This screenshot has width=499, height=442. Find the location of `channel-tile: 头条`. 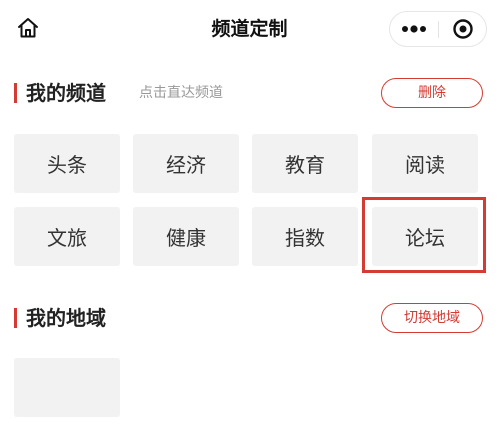

channel-tile: 头条 is located at coordinates (67, 163).